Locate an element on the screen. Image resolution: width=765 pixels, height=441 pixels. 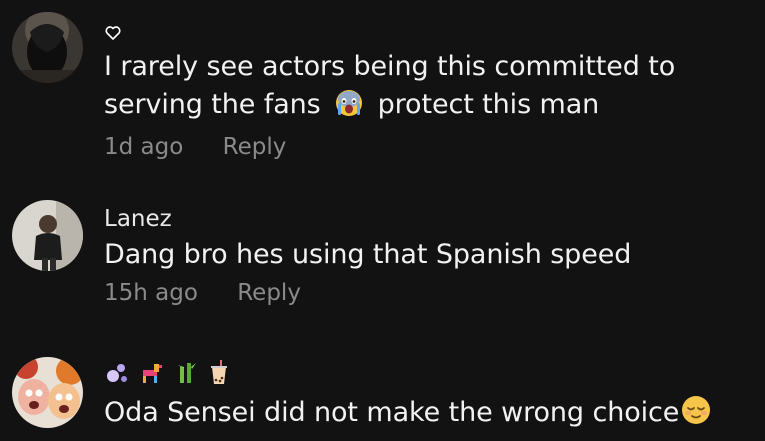
heart-outline-icon is located at coordinates (118, 33).